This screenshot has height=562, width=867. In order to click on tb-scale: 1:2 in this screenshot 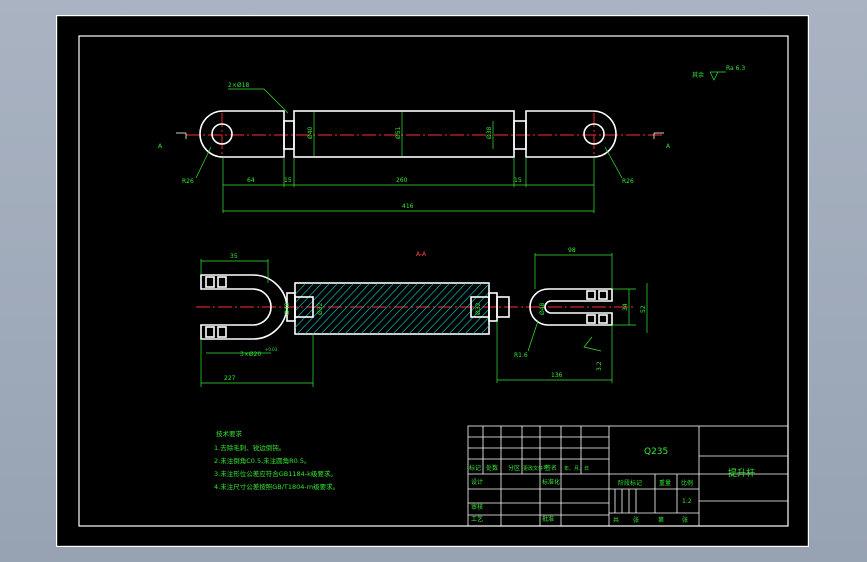, I will do `click(687, 501)`.